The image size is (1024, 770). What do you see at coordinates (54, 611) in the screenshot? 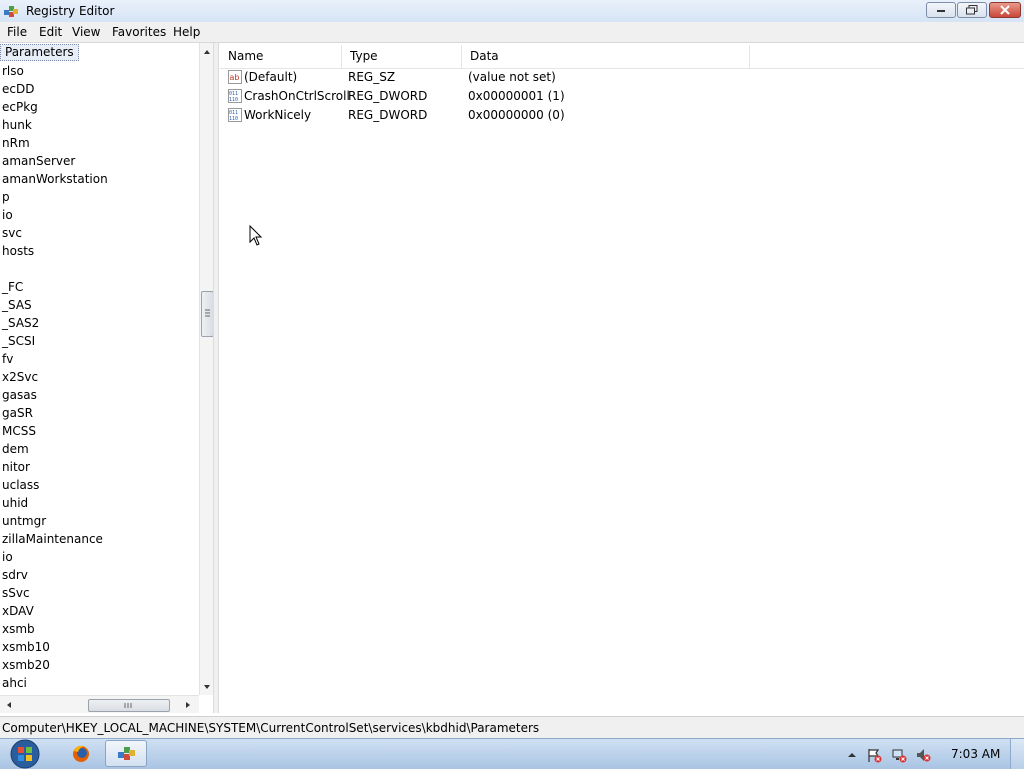
I see `tree-item: xDAV` at bounding box center [54, 611].